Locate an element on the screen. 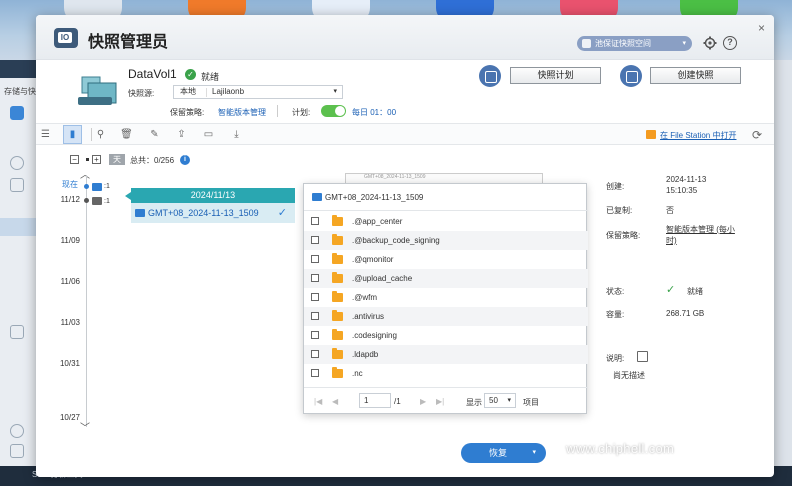 The image size is (792, 486). create-snapshot-button: 创建快照 is located at coordinates (695, 75).